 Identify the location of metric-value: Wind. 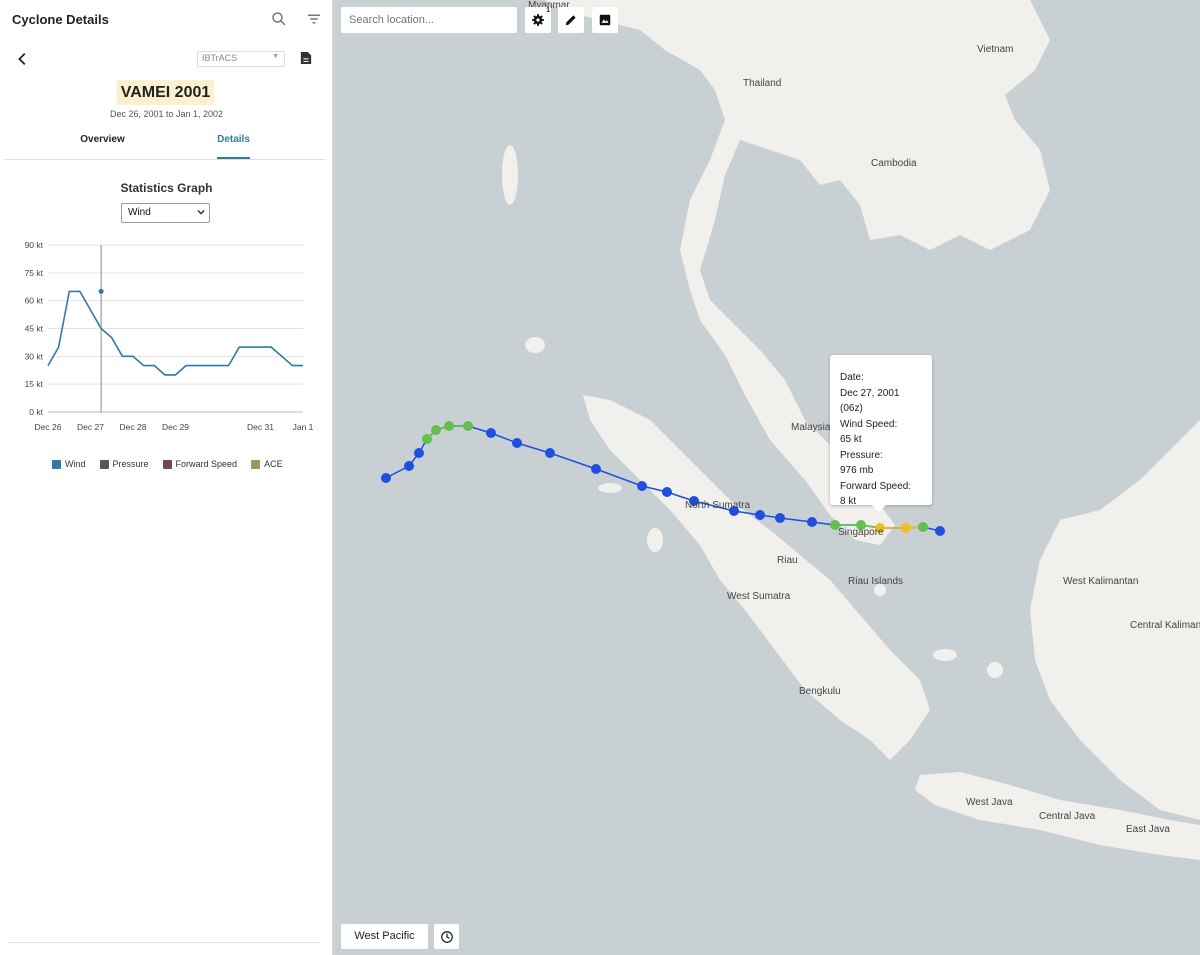
(139, 212).